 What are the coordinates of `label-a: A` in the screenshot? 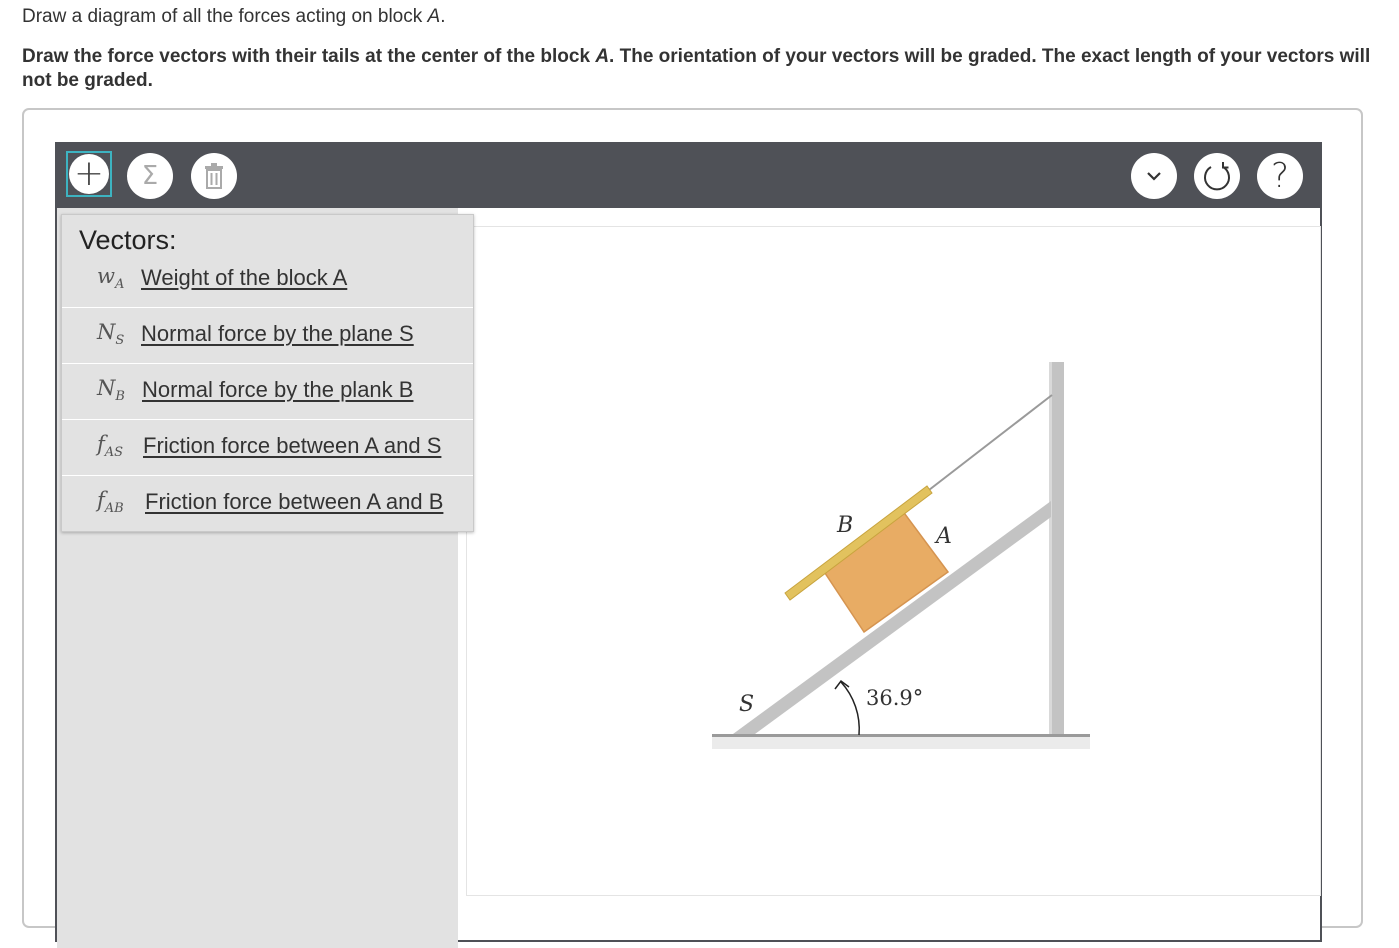 It's located at (943, 536).